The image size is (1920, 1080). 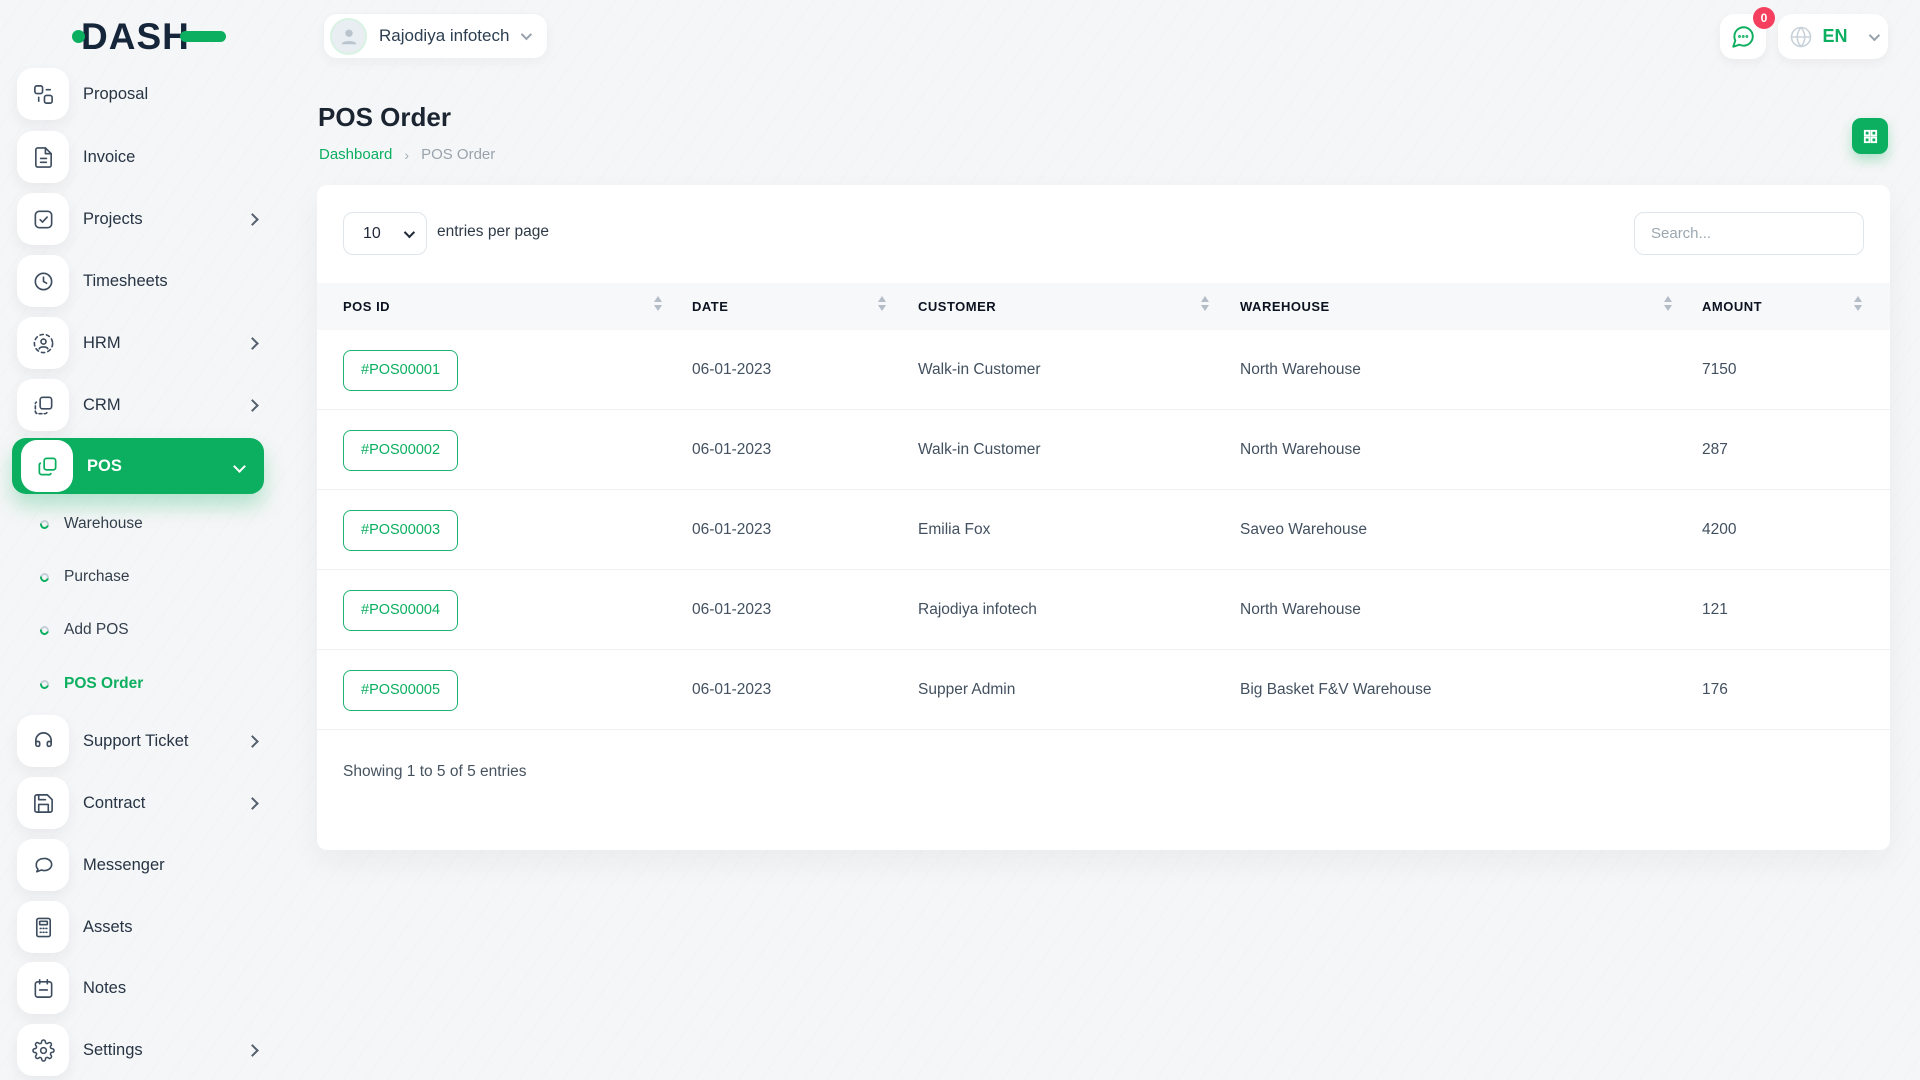 What do you see at coordinates (1749, 233) in the screenshot?
I see `search-input` at bounding box center [1749, 233].